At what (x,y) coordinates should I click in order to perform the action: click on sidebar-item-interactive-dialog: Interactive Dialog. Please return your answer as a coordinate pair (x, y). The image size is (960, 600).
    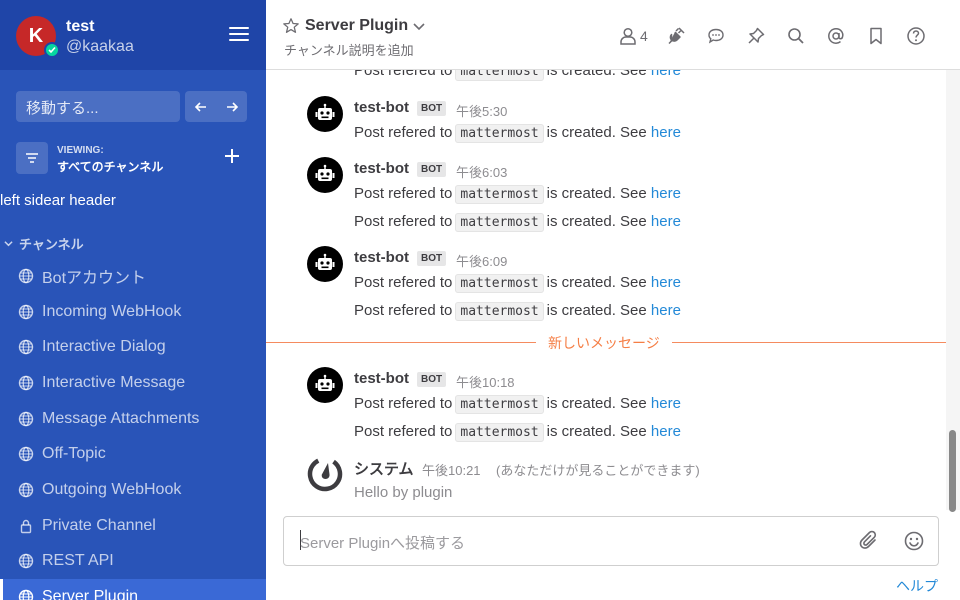
    Looking at the image, I should click on (133, 347).